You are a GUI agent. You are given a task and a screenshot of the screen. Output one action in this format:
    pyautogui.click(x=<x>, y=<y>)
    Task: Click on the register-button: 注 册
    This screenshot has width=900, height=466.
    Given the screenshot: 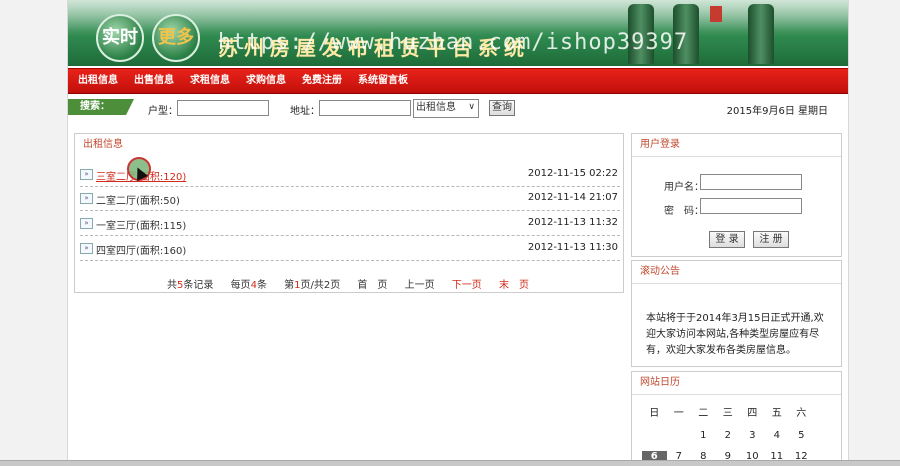 What is the action you would take?
    pyautogui.click(x=771, y=239)
    